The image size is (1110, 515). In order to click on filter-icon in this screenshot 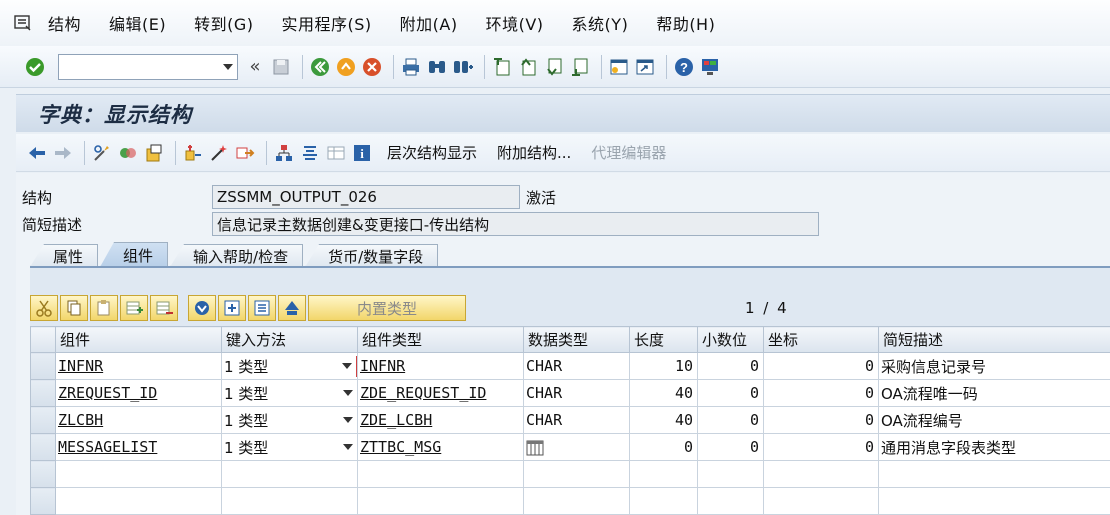, I will do `click(202, 308)`.